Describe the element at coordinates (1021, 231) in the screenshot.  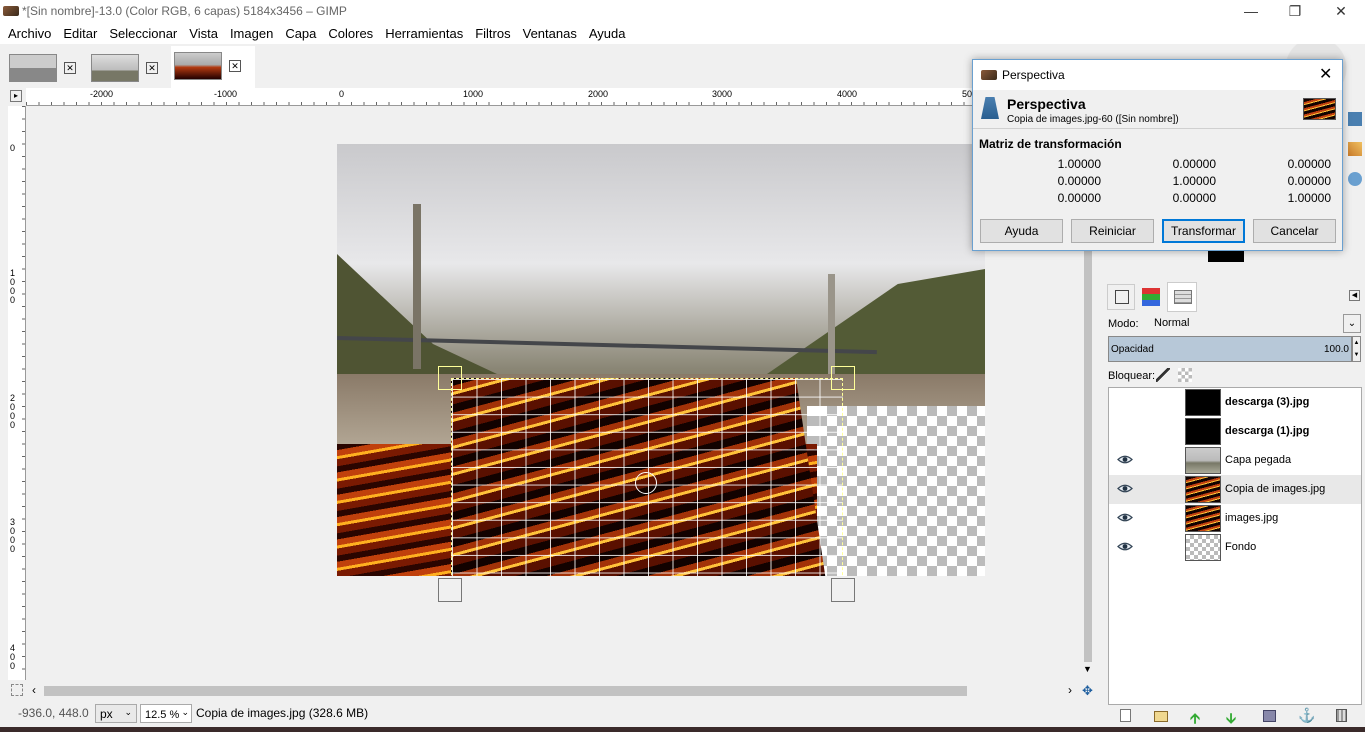
I see `help-button: Ayuda` at that location.